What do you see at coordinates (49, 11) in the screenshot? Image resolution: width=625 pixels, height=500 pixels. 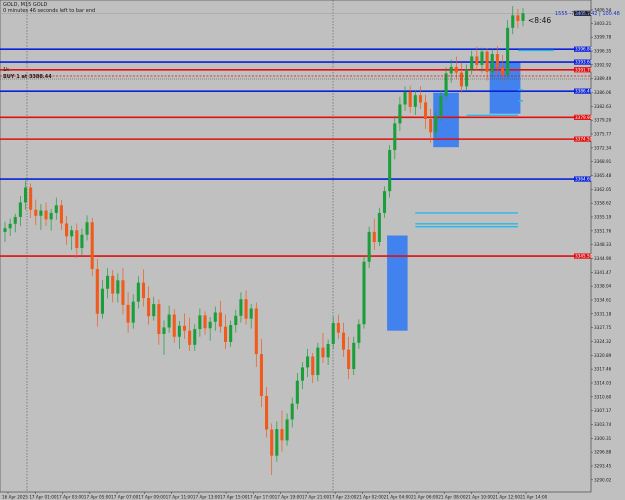 I see `bar-countdown-label: 0 minutes 46 seconds left to bar end` at bounding box center [49, 11].